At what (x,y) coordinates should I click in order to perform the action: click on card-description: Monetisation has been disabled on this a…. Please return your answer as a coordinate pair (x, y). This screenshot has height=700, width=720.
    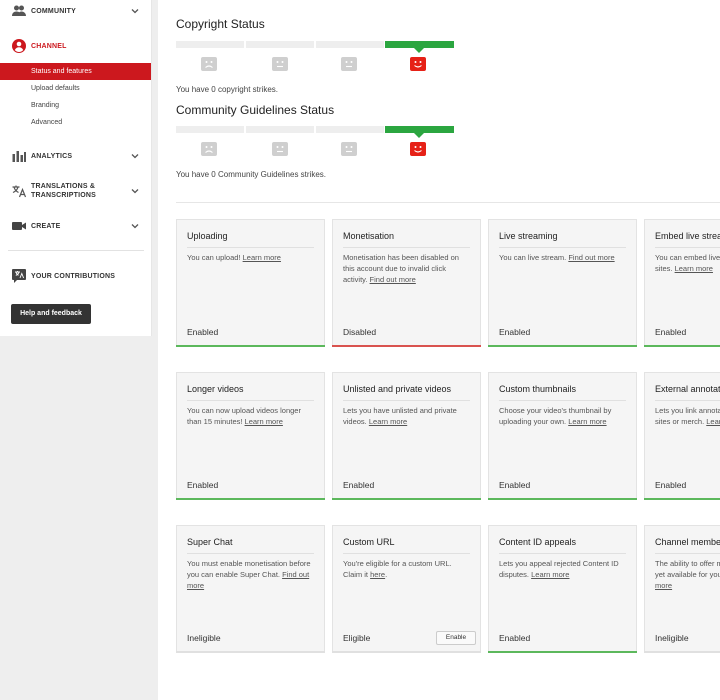
    Looking at the image, I should click on (401, 268).